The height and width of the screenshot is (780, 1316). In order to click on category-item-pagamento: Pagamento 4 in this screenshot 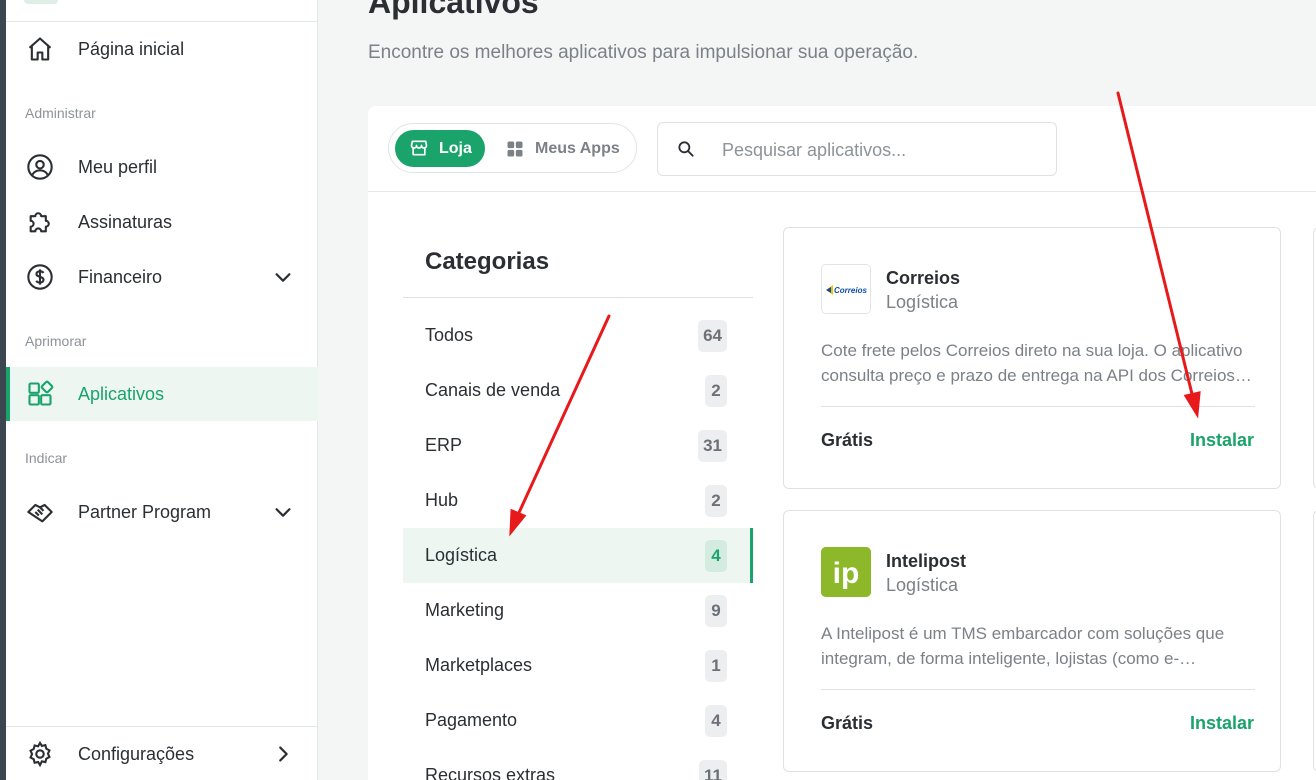, I will do `click(578, 720)`.